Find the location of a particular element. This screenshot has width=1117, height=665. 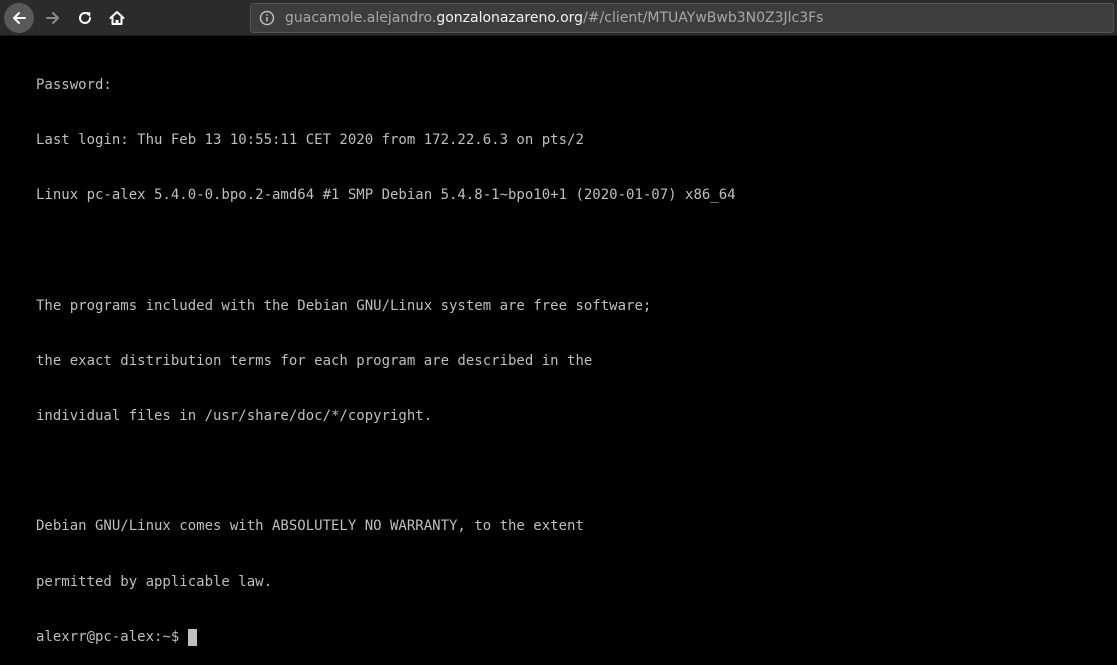

arrow-right-icon is located at coordinates (52, 18).